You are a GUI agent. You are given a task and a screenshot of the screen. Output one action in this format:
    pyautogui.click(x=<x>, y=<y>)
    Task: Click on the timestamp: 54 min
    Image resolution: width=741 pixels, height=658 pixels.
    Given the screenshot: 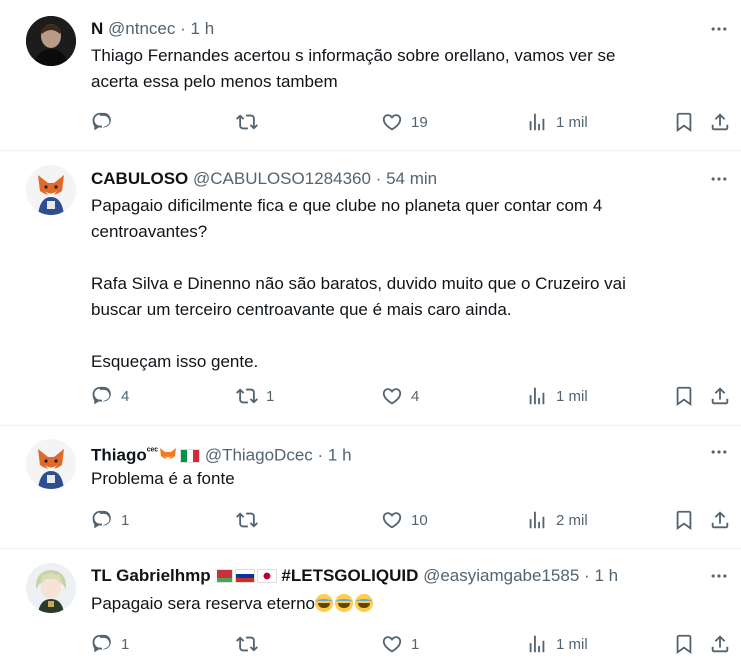 What is the action you would take?
    pyautogui.click(x=411, y=178)
    